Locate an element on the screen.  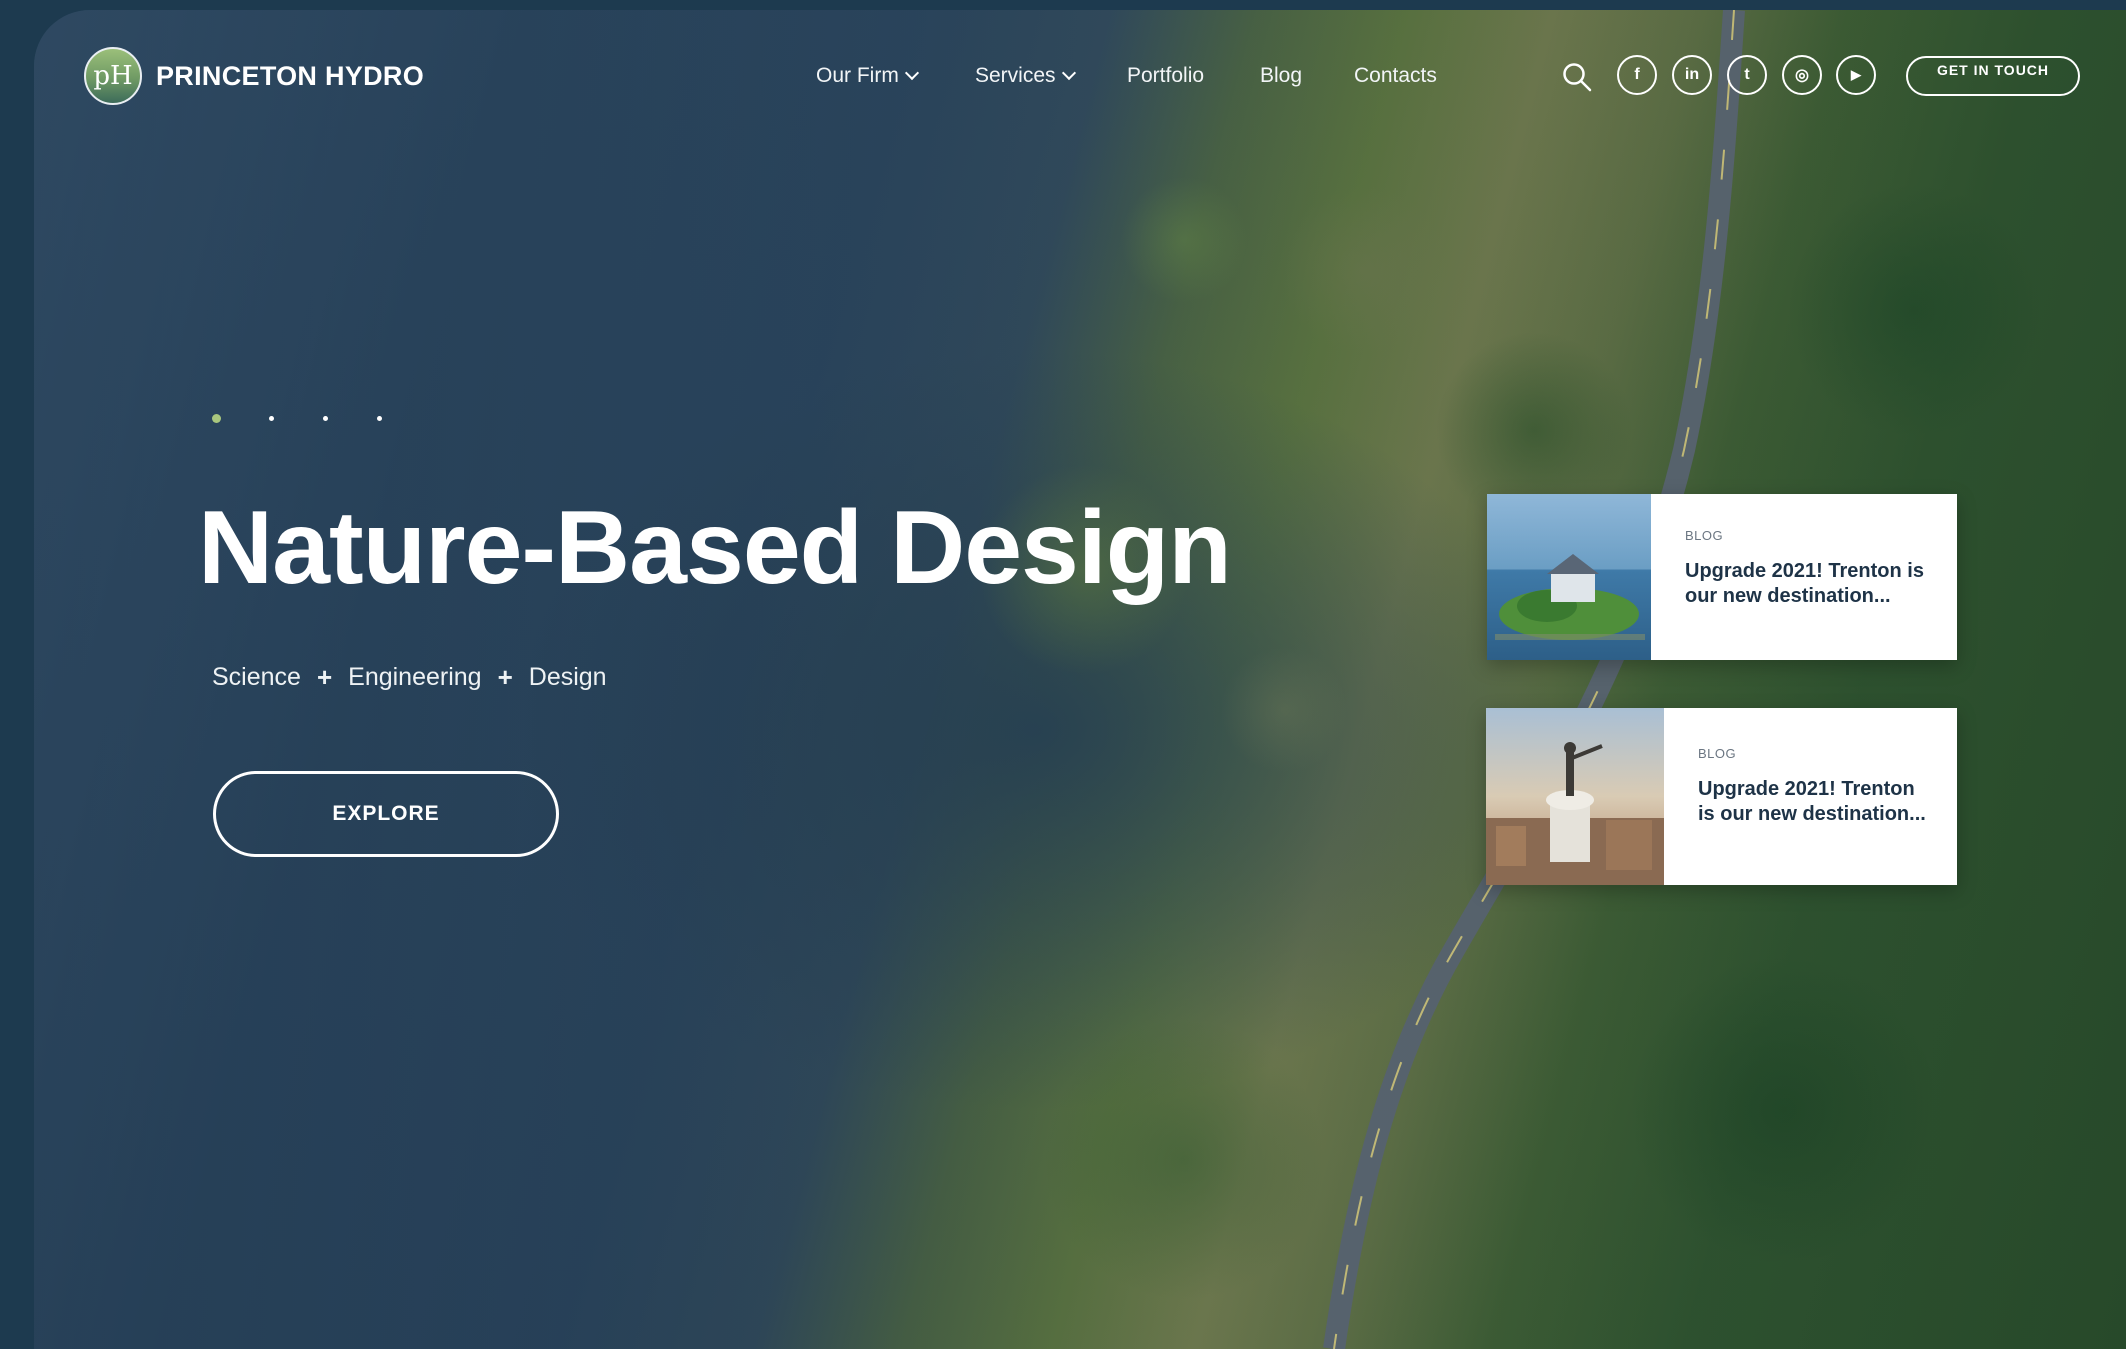
hero-title: Nature-Based Design is located at coordinates (715, 548).